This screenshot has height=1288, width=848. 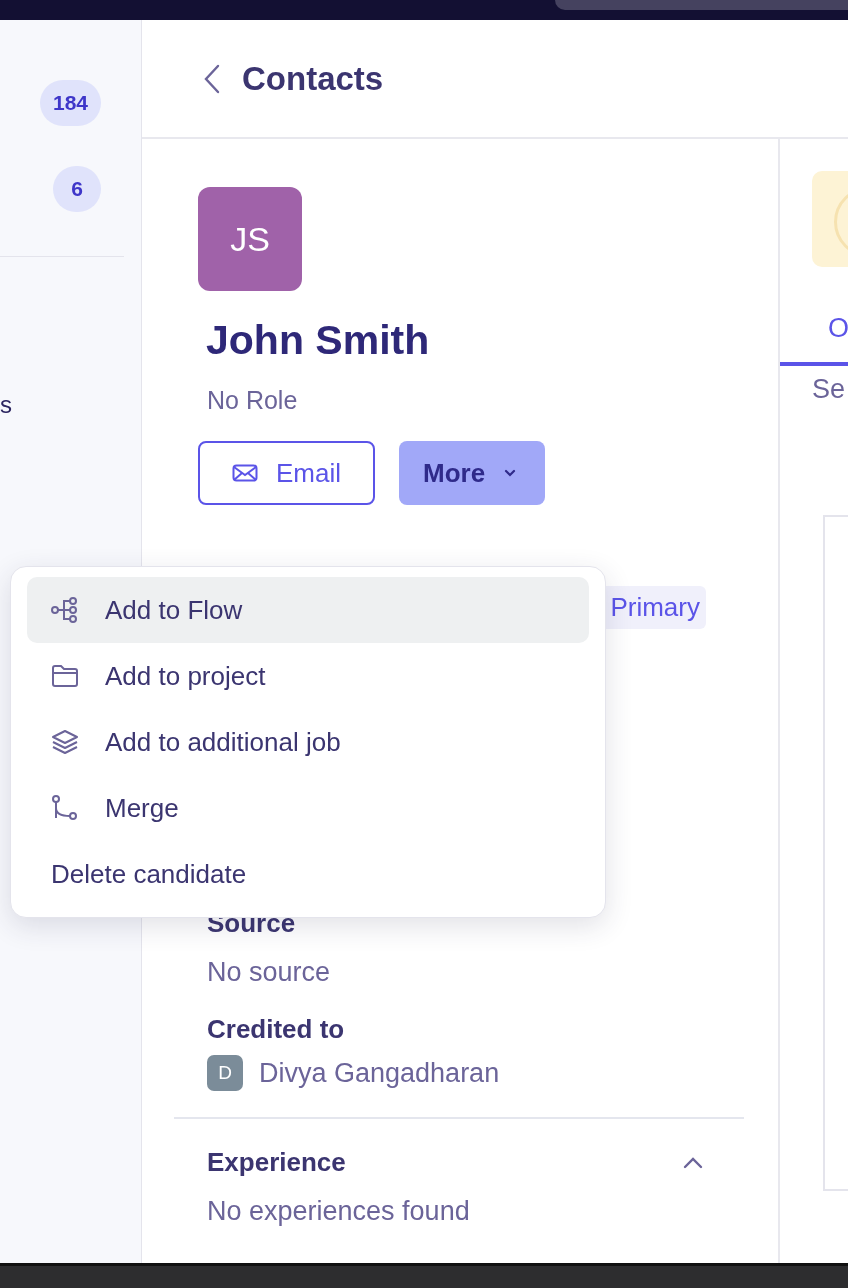 What do you see at coordinates (70, 405) in the screenshot?
I see `sidebar-item: s` at bounding box center [70, 405].